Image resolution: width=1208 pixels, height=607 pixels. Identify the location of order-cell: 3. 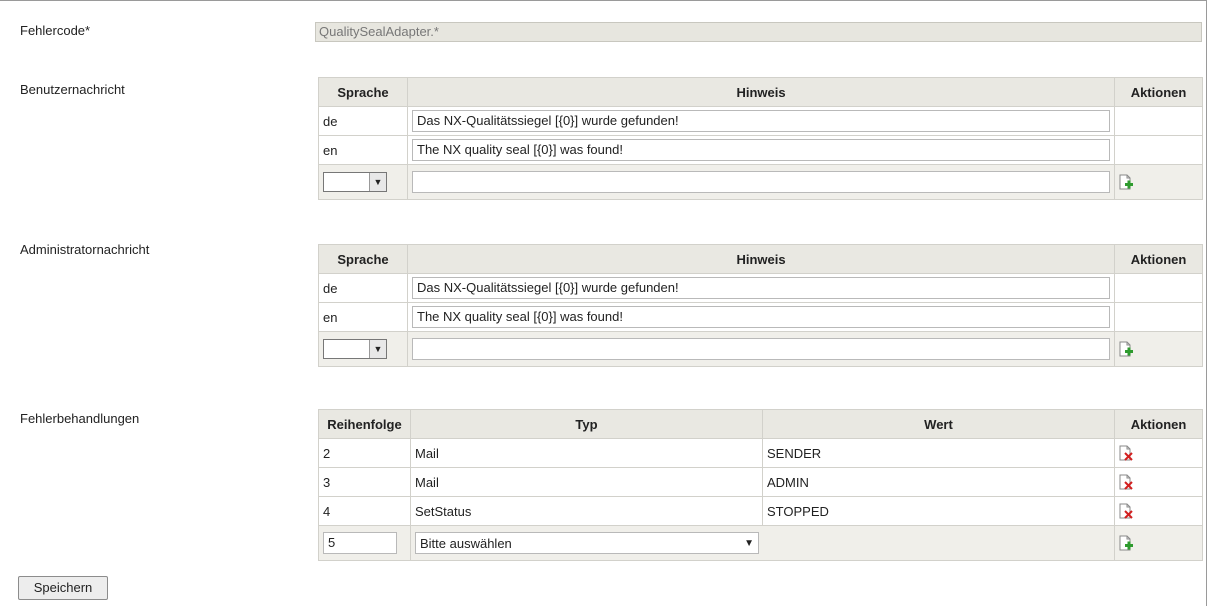
(364, 482).